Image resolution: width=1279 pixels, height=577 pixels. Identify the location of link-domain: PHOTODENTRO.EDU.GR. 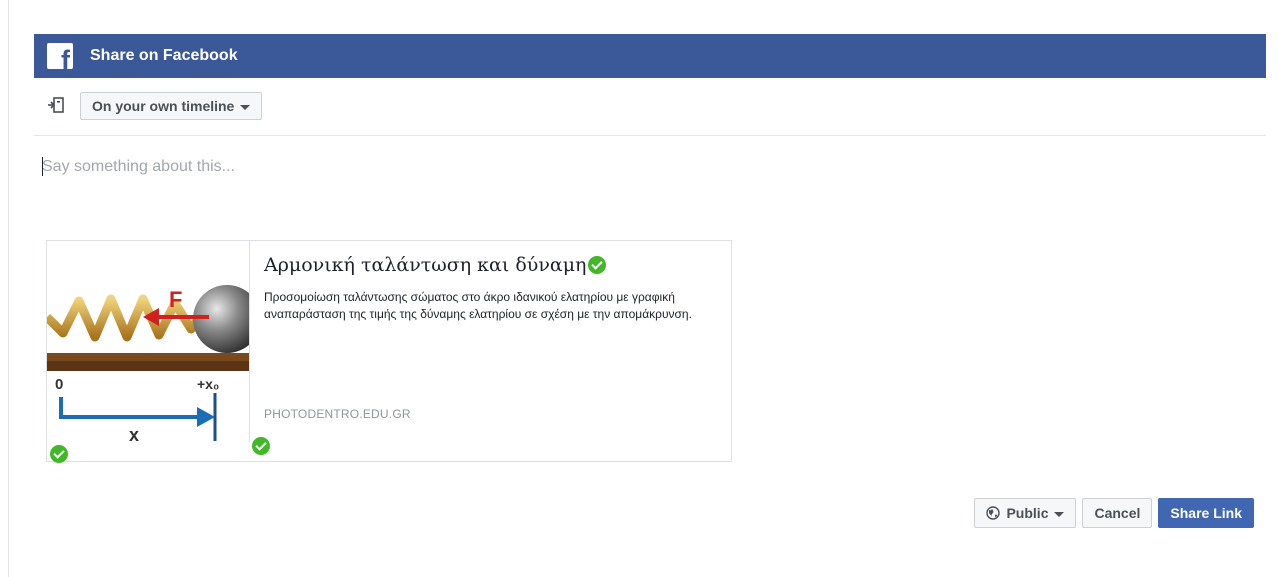
(337, 414).